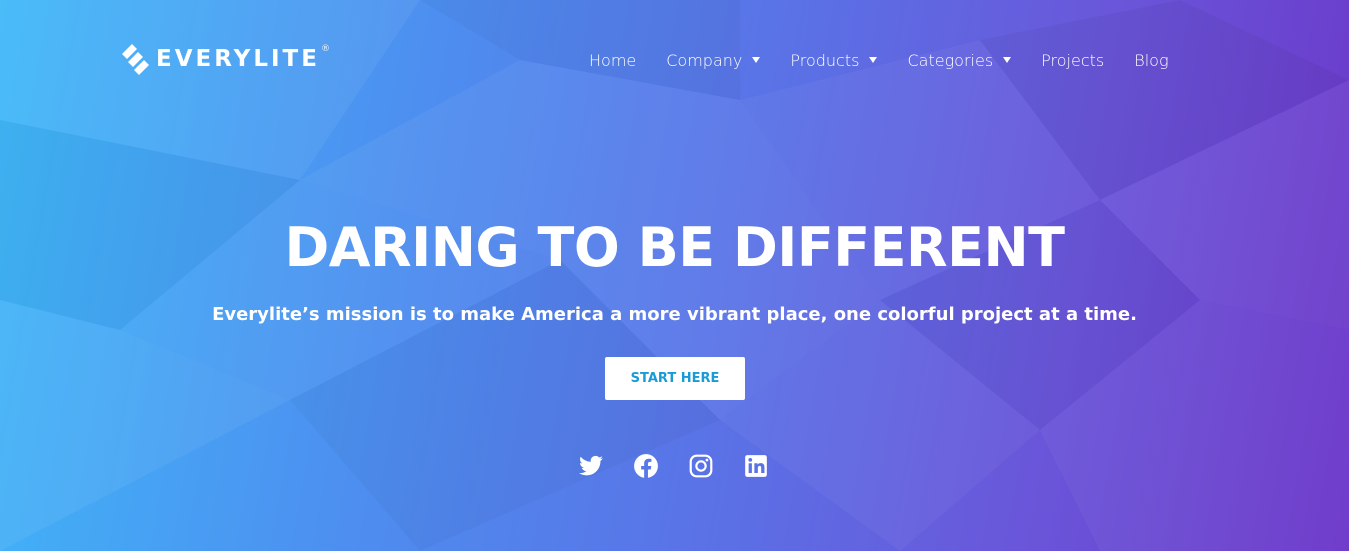 This screenshot has height=551, width=1349. Describe the element at coordinates (675, 378) in the screenshot. I see `start-here-button: START HERE` at that location.